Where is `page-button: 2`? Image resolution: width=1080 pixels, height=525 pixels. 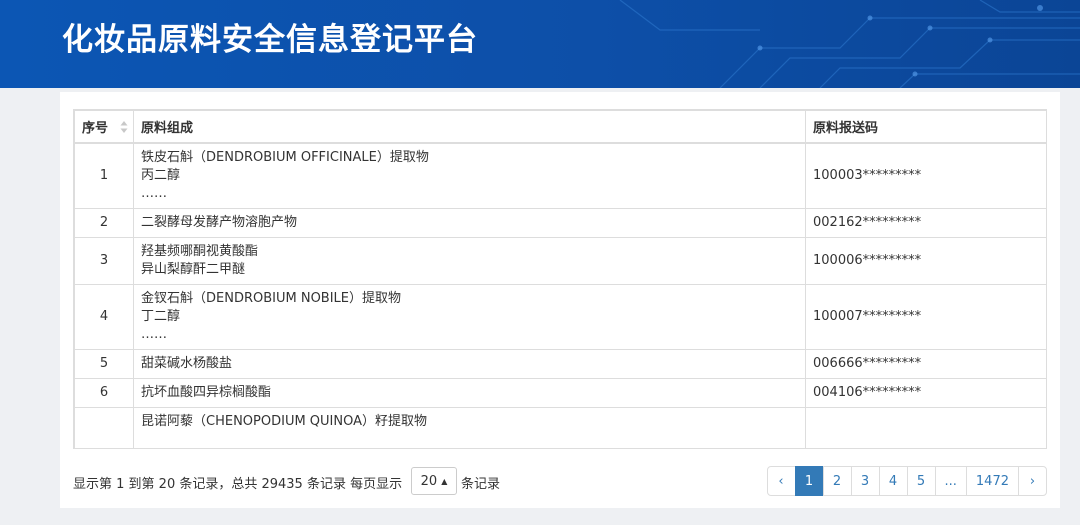
page-button: 2 is located at coordinates (837, 481).